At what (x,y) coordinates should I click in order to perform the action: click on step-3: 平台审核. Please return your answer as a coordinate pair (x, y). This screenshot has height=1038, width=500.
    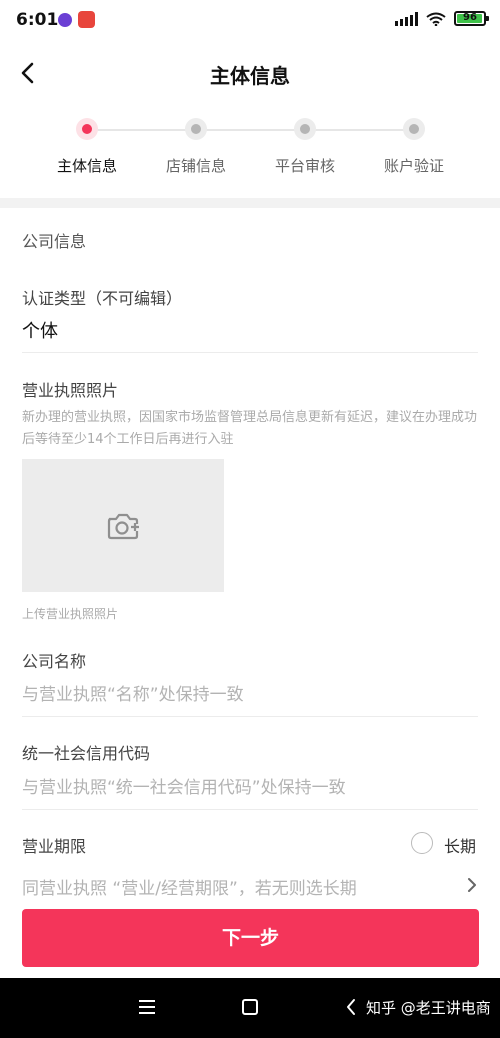
    Looking at the image, I should click on (305, 144).